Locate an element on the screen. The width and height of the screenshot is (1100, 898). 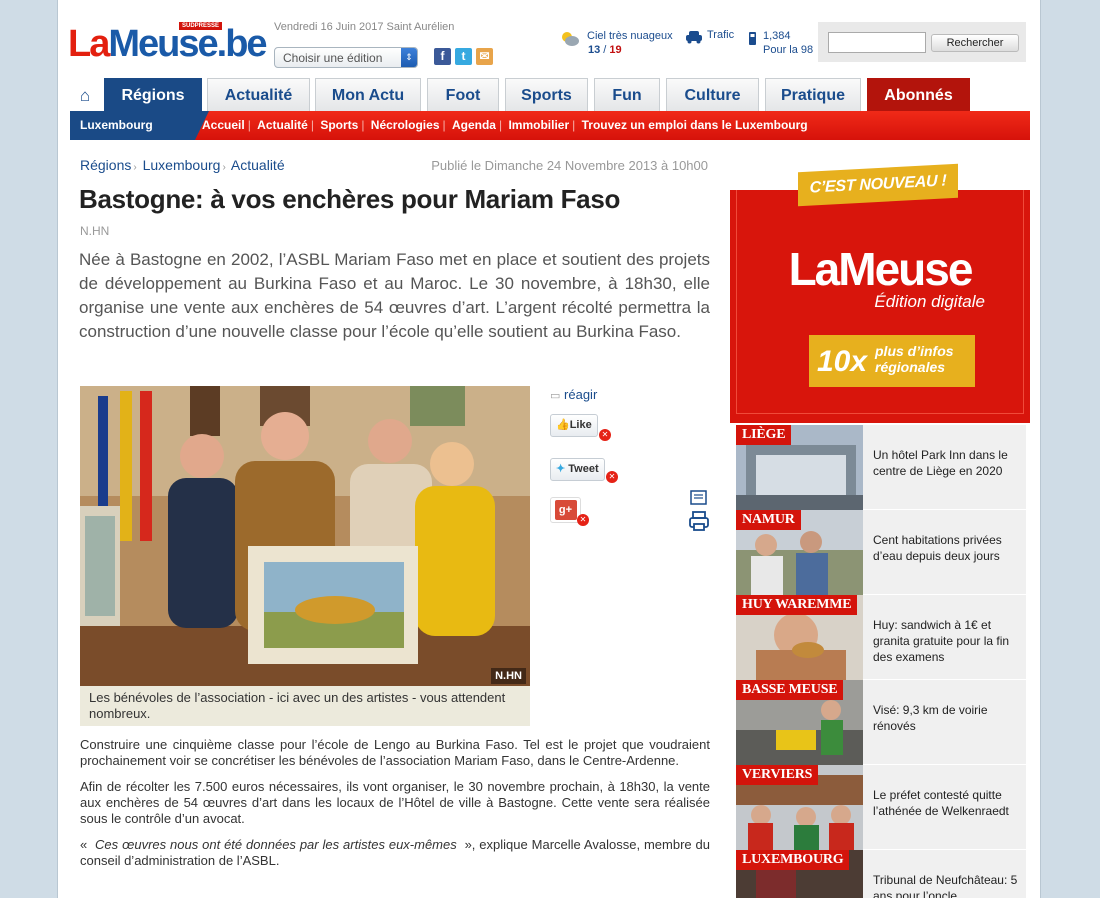
print-icon is located at coordinates (699, 521).